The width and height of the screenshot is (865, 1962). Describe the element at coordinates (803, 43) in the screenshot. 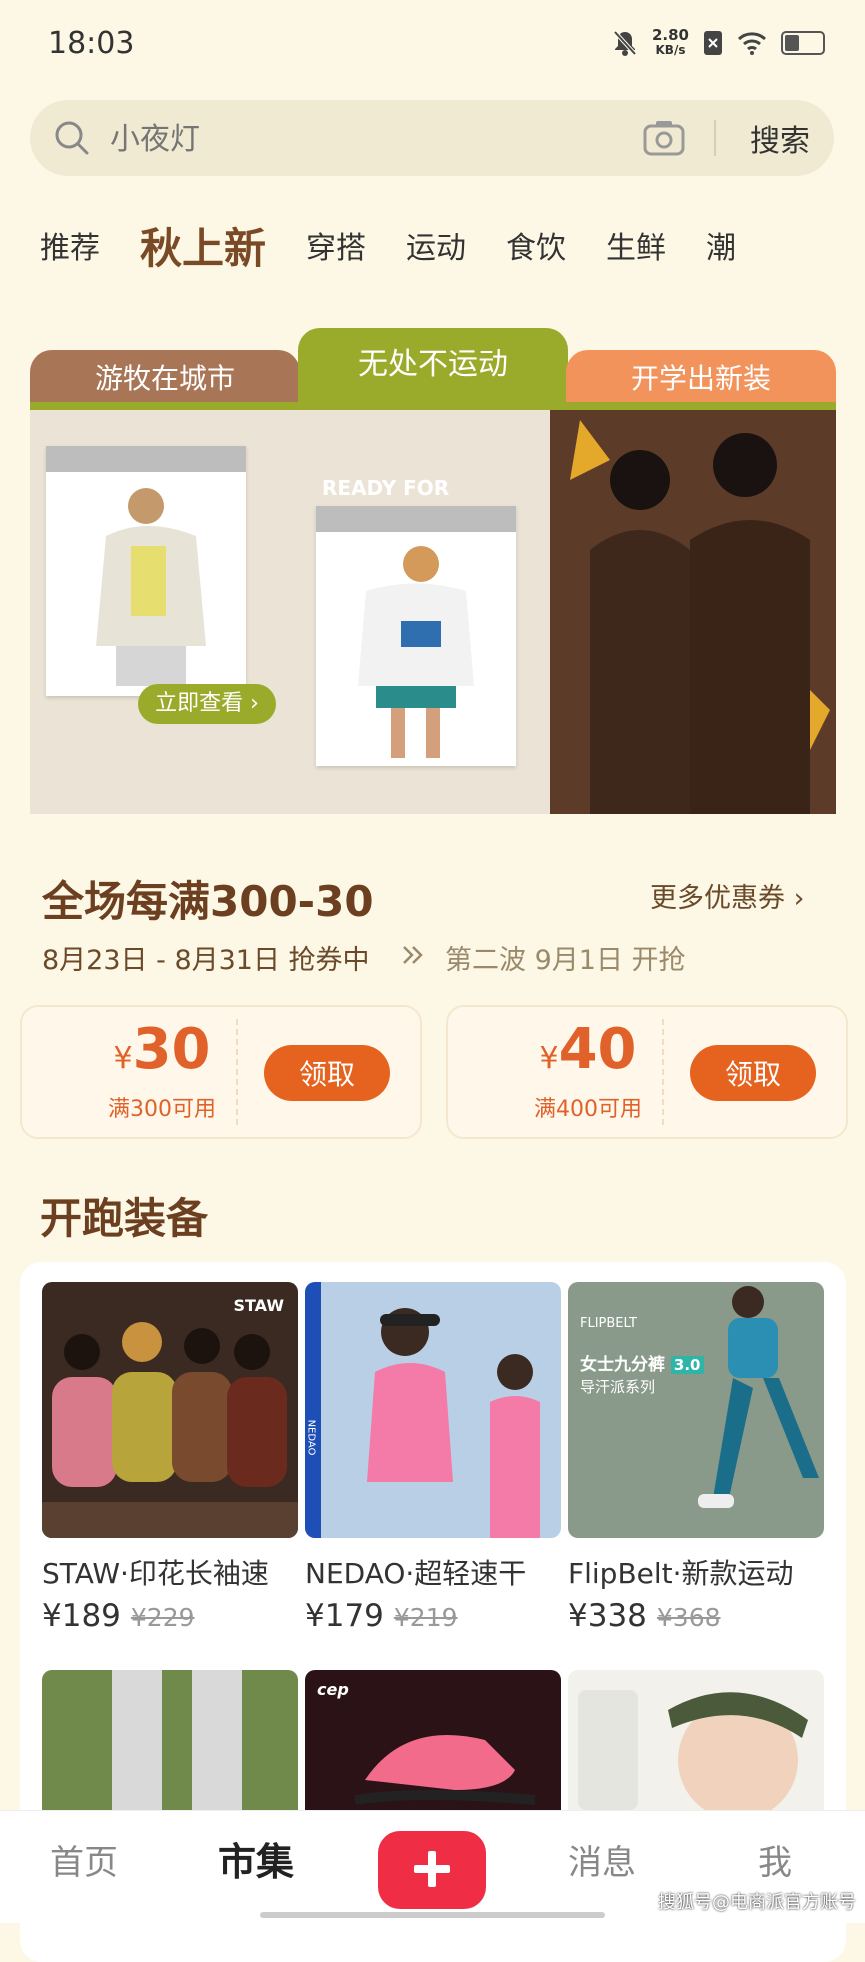

I see `battery-icon` at that location.